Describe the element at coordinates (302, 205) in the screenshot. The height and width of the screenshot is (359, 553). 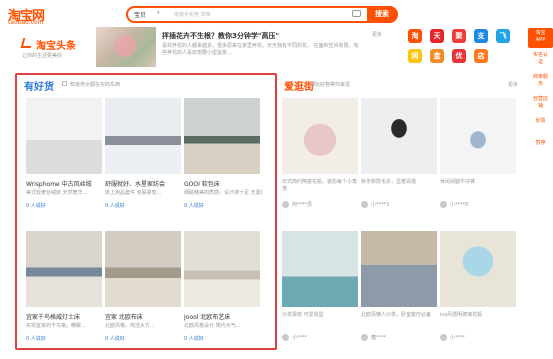
I see `street-item-user: 阿****员` at that location.